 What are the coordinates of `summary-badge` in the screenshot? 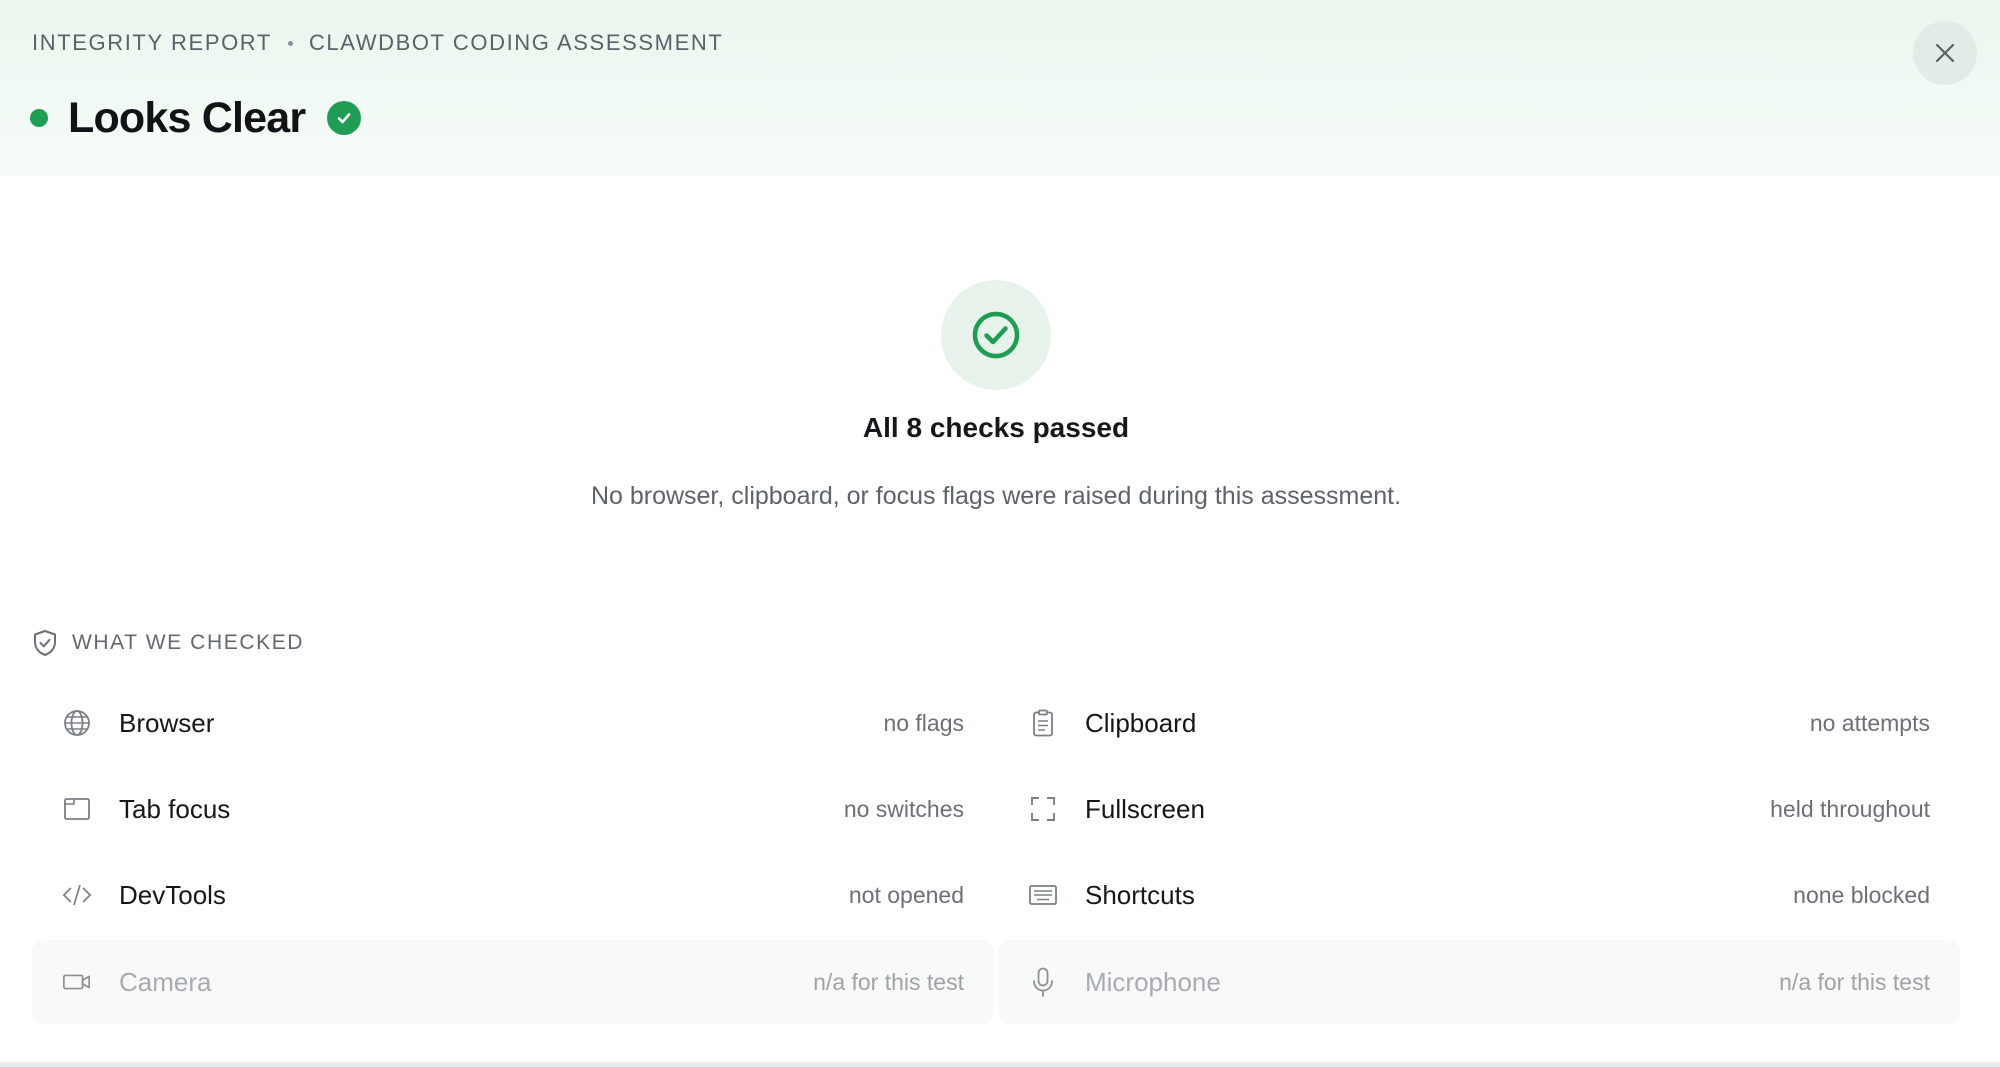 It's located at (996, 335).